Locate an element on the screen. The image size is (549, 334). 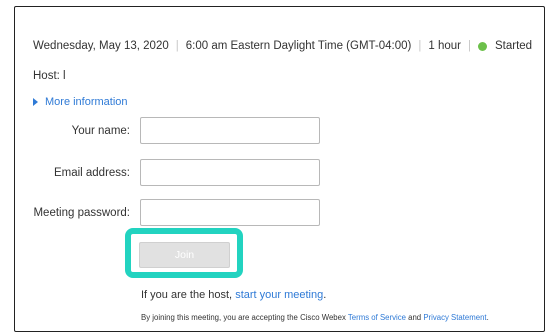
join-button: Join is located at coordinates (184, 255).